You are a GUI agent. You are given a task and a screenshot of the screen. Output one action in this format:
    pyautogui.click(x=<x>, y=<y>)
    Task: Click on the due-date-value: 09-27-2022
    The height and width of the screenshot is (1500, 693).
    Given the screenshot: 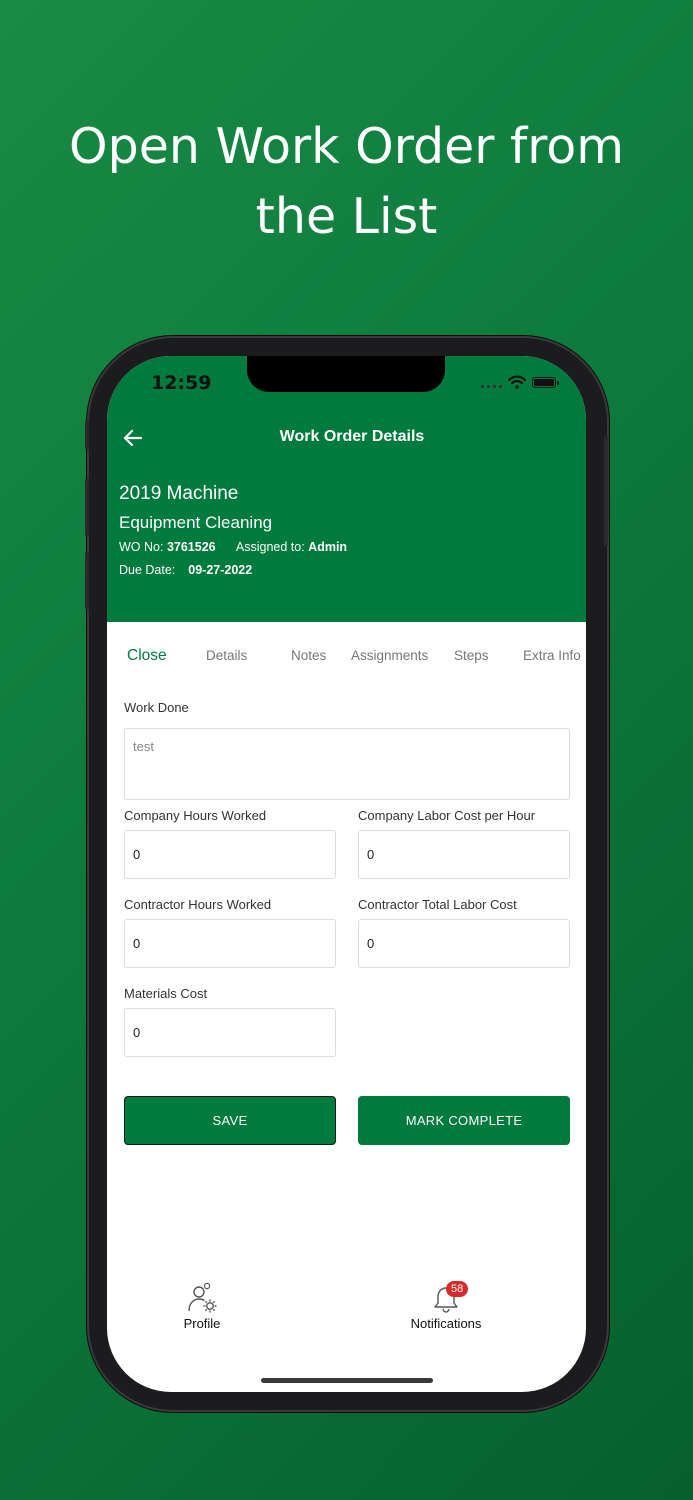 What is the action you would take?
    pyautogui.click(x=220, y=570)
    